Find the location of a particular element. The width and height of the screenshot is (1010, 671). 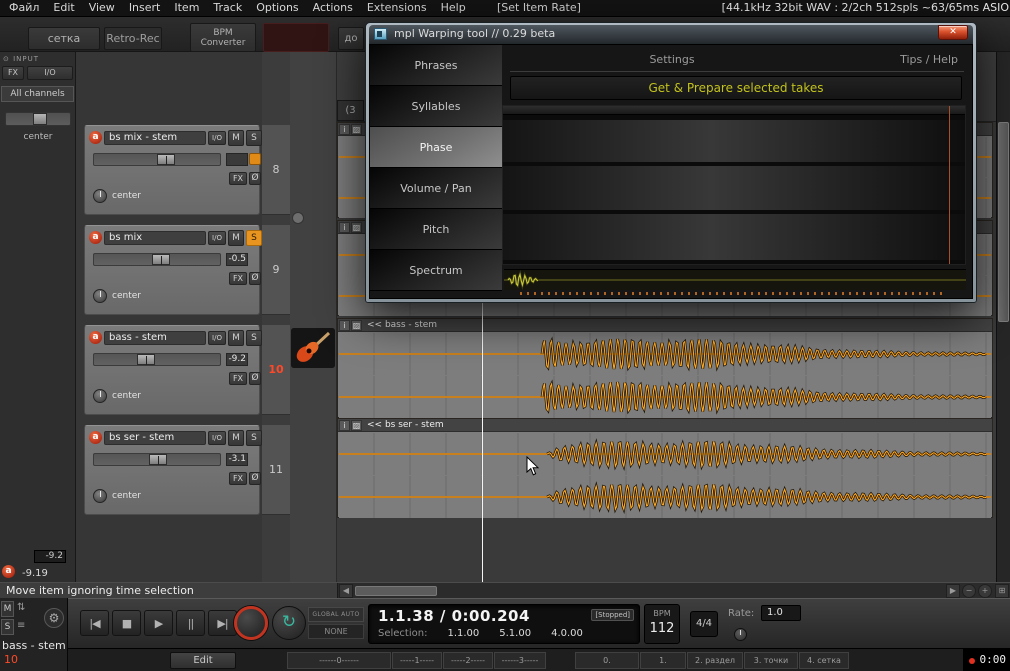

selected-track-mute-button: M is located at coordinates (7, 609).